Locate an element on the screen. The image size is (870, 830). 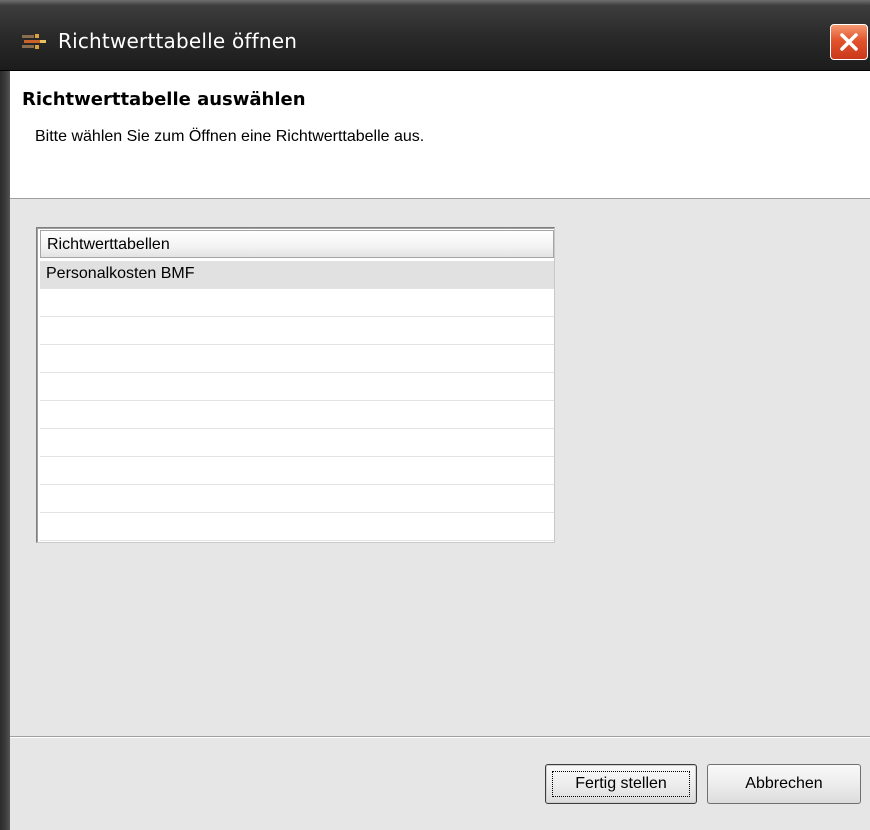
table-cell: Personalkosten BMF is located at coordinates (120, 273).